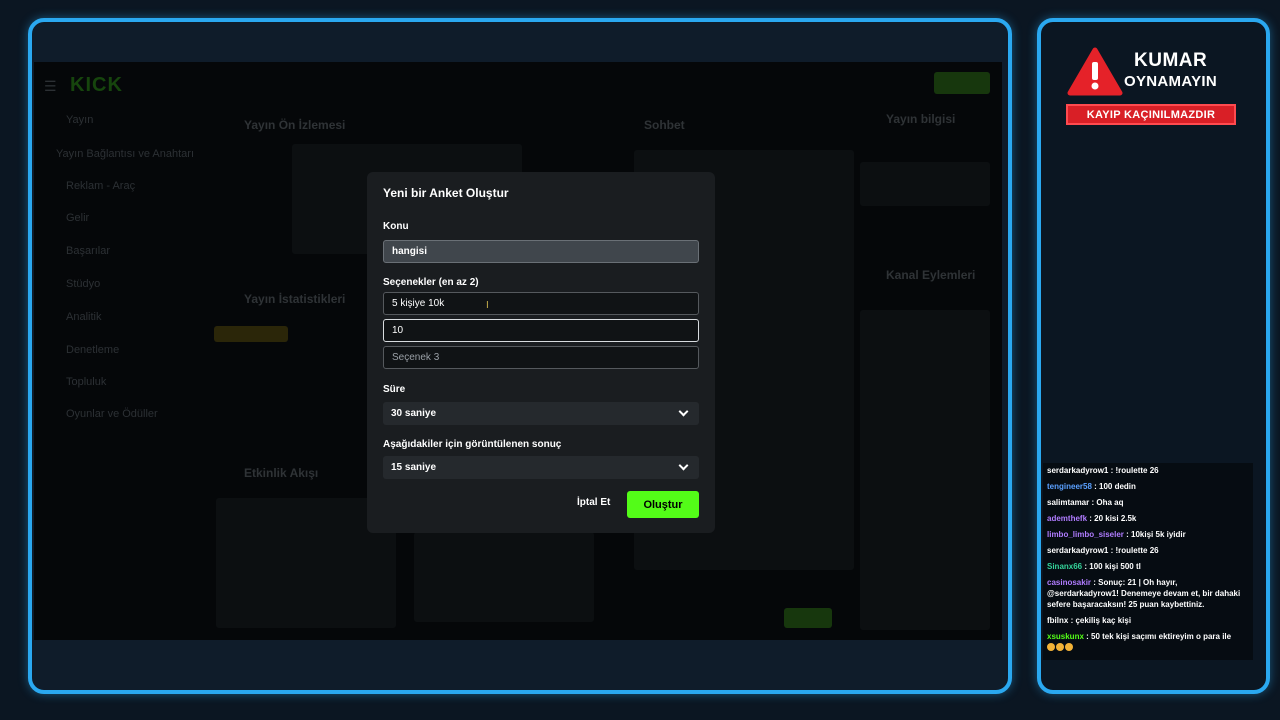  What do you see at coordinates (1100, 620) in the screenshot?
I see `chat-text: : çekiliş kaç kişi` at bounding box center [1100, 620].